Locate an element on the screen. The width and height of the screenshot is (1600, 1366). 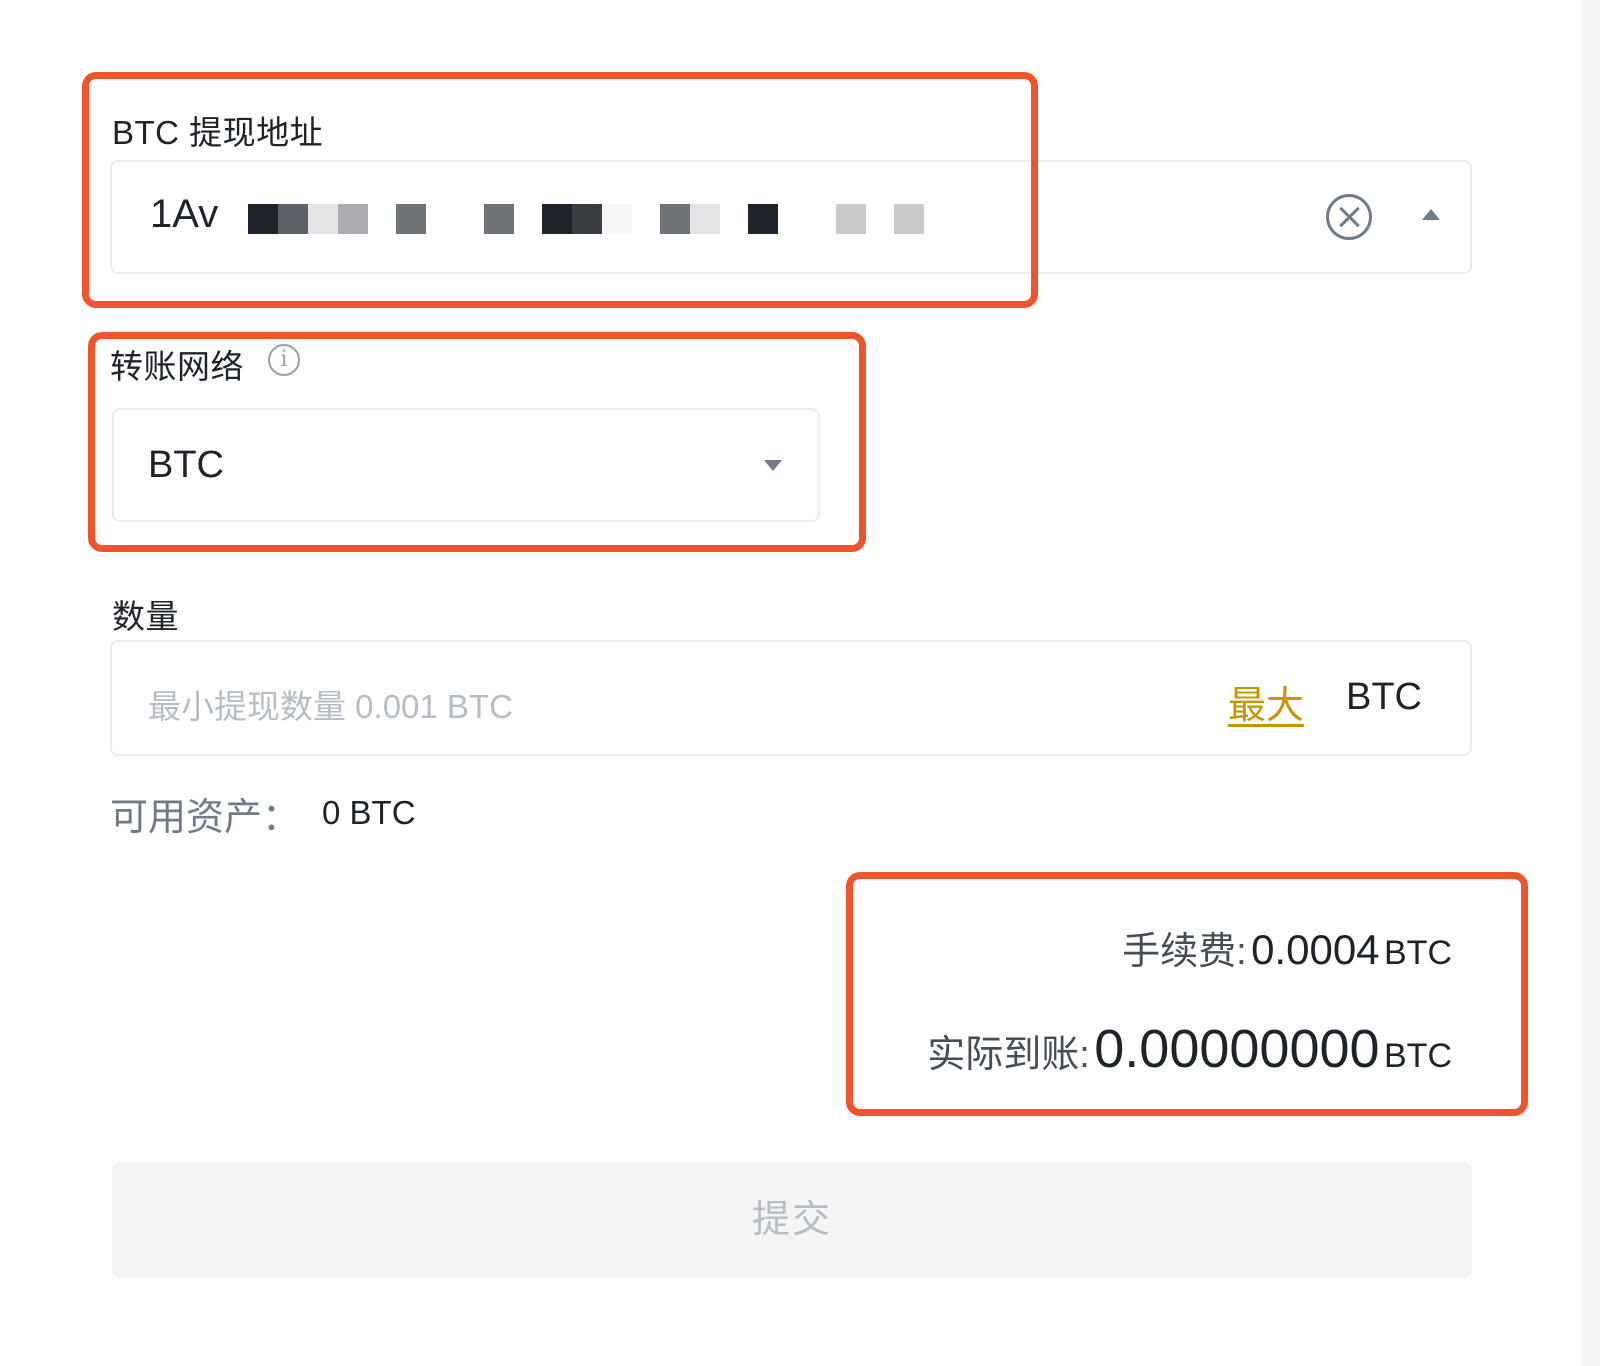
amount-label: 数量 is located at coordinates (145, 616).